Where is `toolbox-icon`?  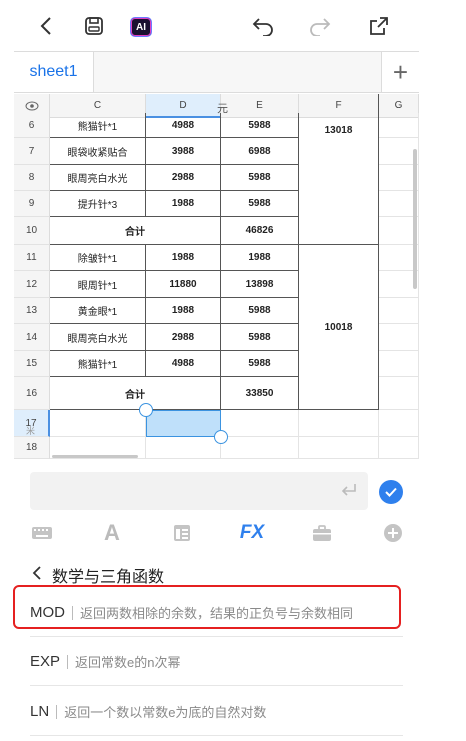 toolbox-icon is located at coordinates (322, 533).